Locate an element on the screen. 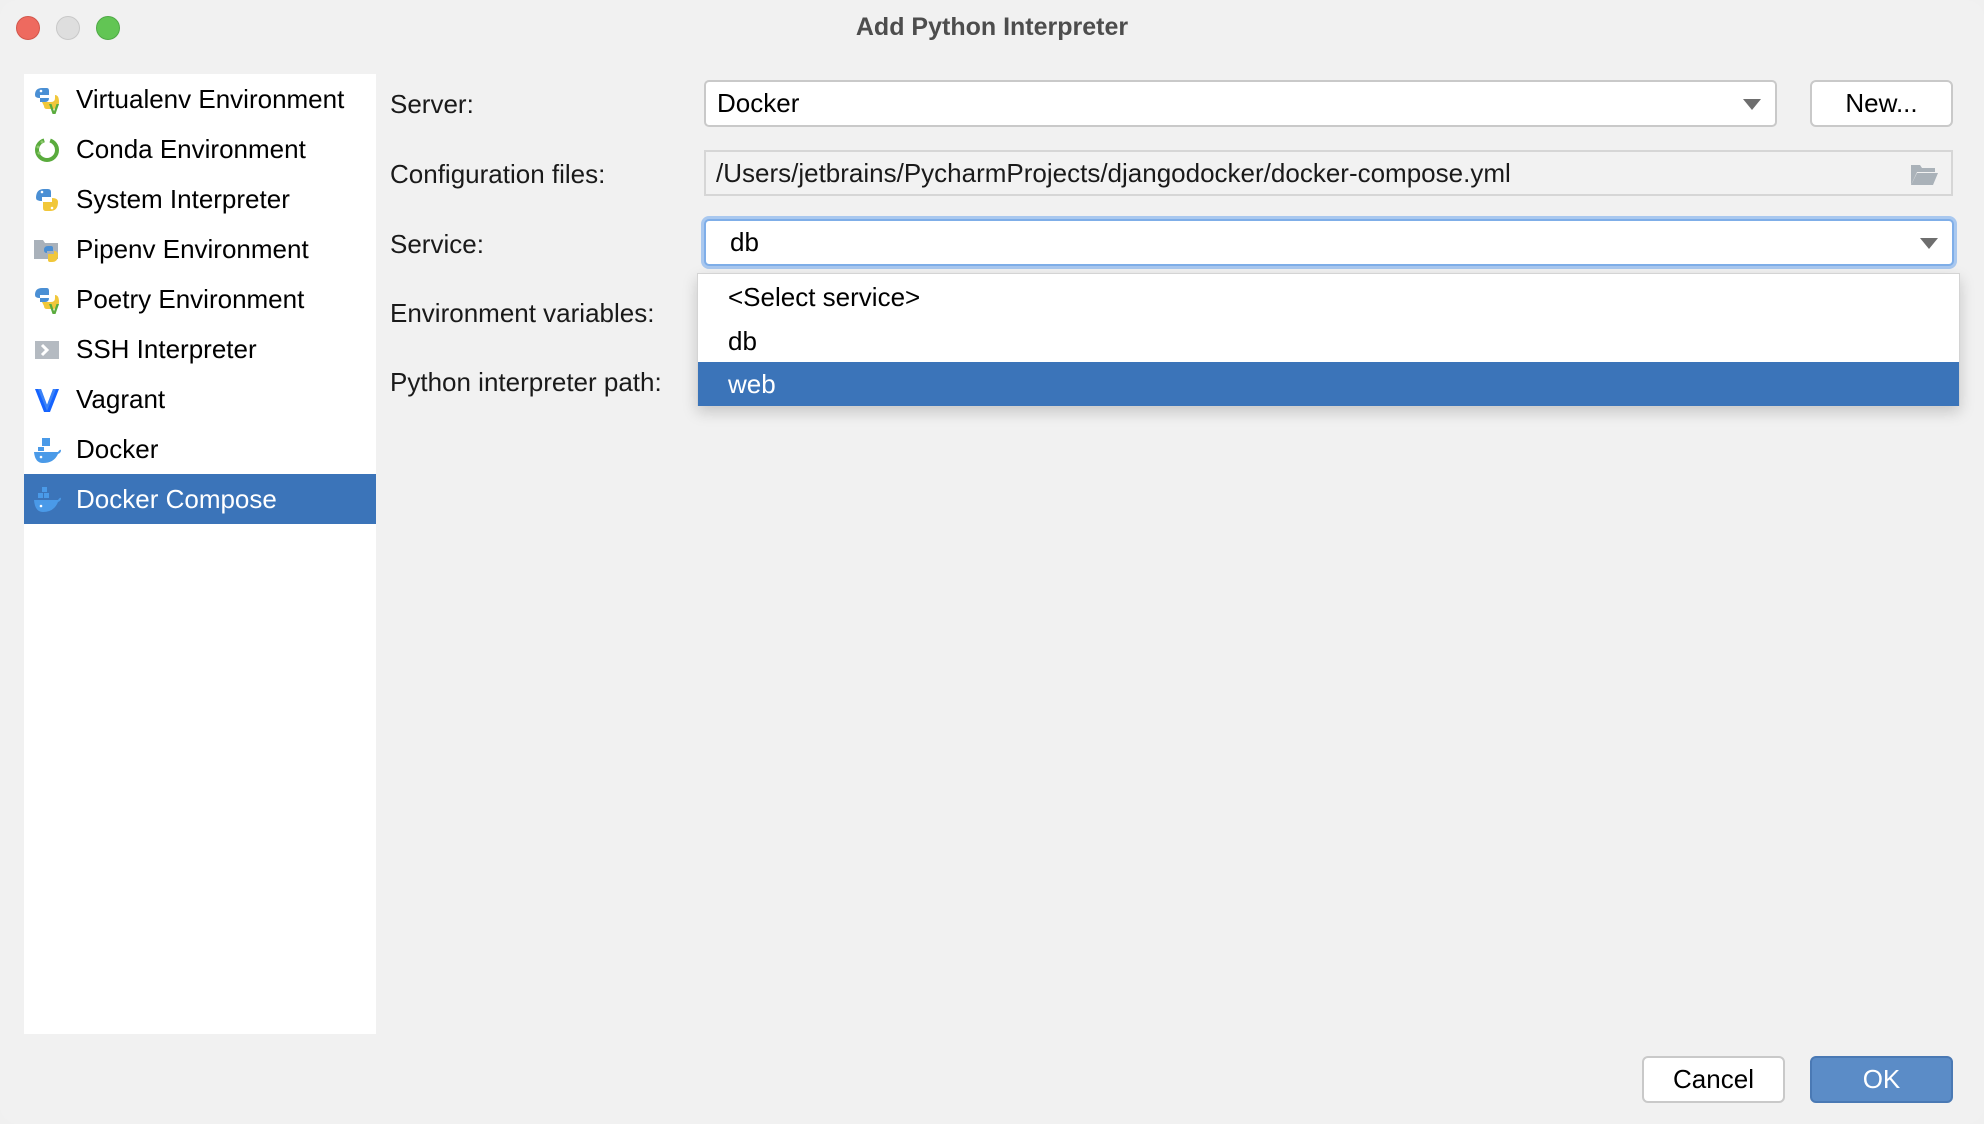  docker-icon is located at coordinates (47, 450).